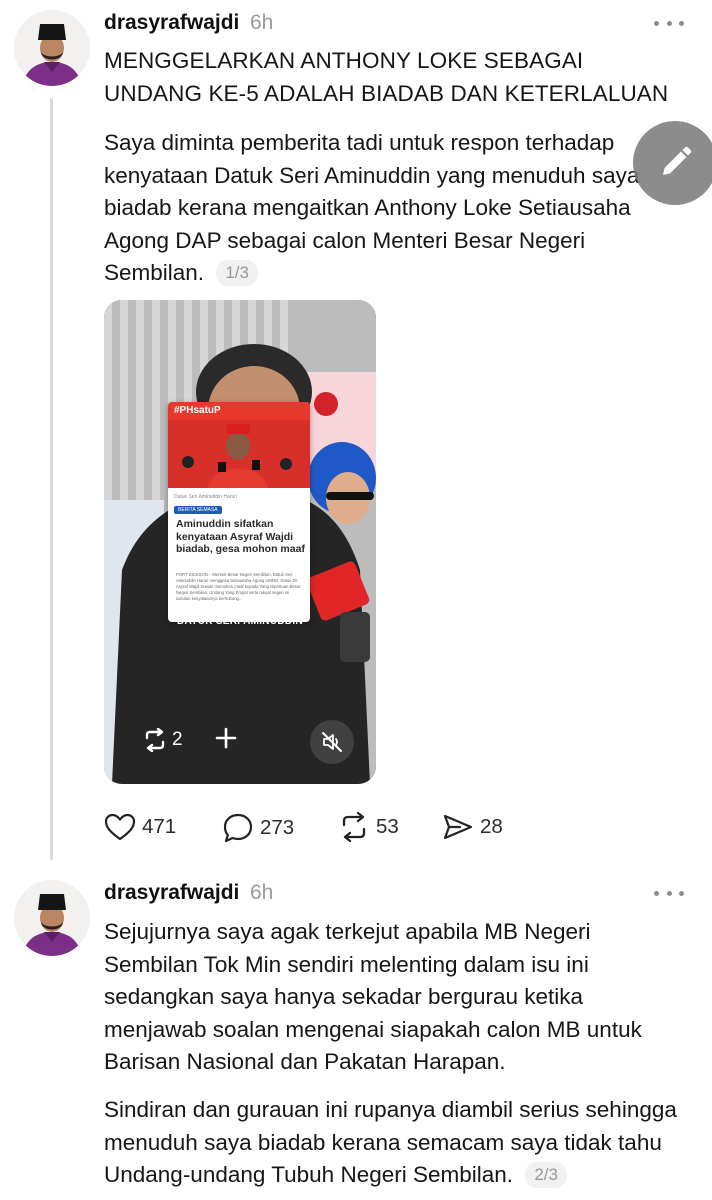 This screenshot has width=712, height=1200. What do you see at coordinates (491, 826) in the screenshot?
I see `share-count: 28` at bounding box center [491, 826].